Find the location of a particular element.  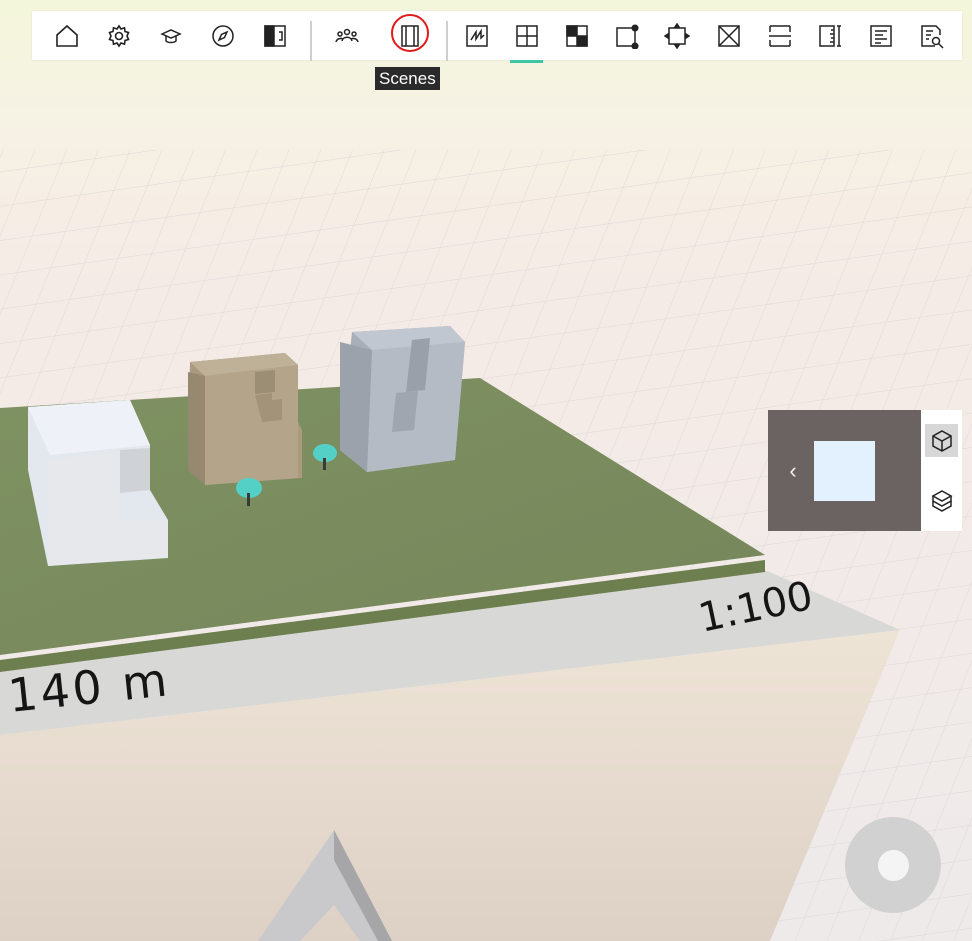

layers-icon is located at coordinates (941, 500).